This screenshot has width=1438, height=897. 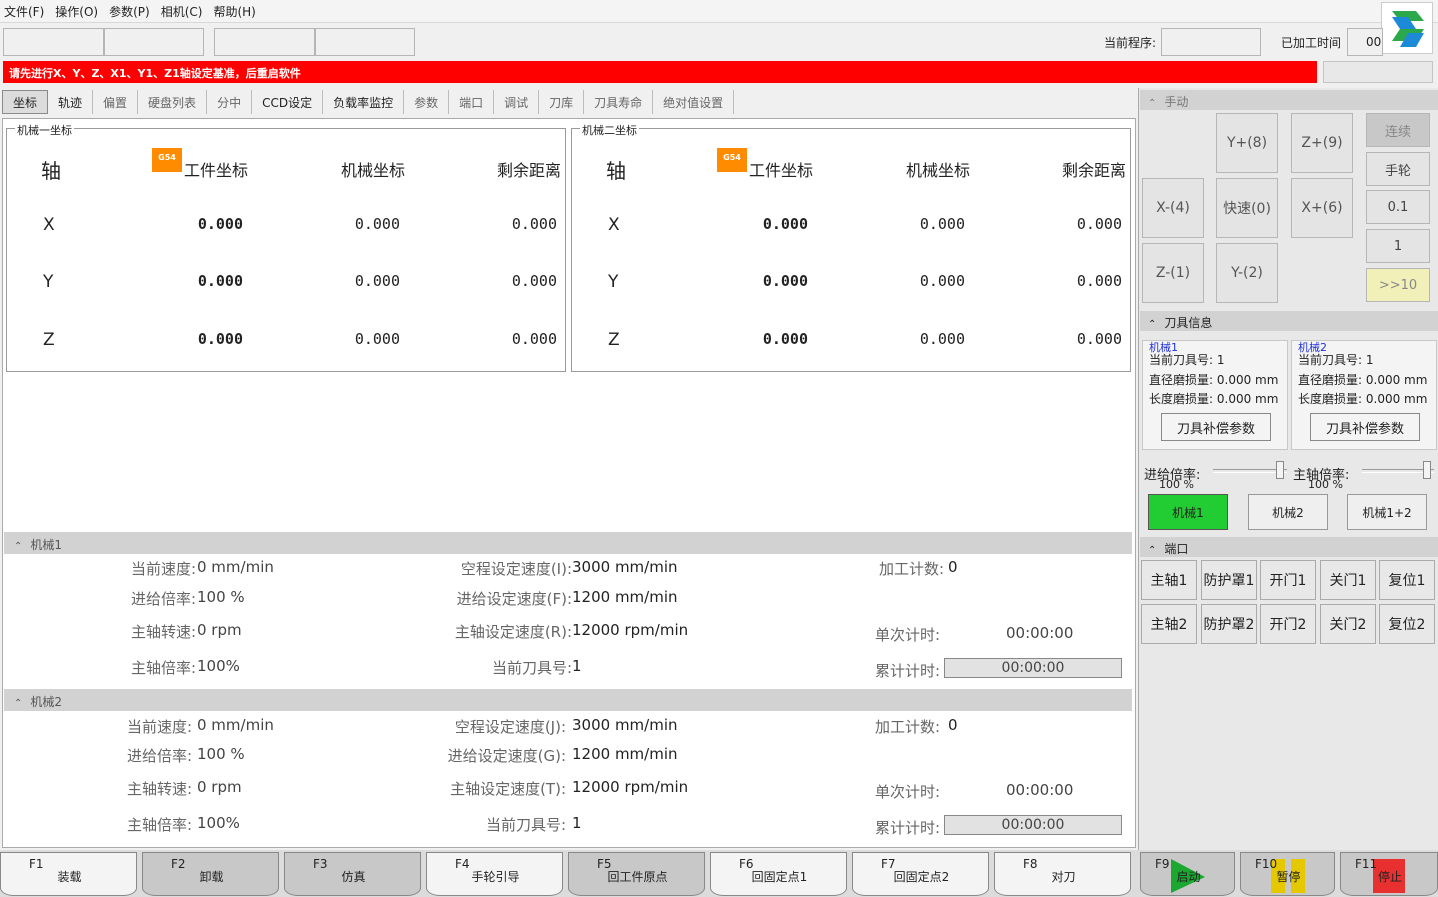 I want to click on tab-absolute-settings: 绝对值设置, so click(x=694, y=102).